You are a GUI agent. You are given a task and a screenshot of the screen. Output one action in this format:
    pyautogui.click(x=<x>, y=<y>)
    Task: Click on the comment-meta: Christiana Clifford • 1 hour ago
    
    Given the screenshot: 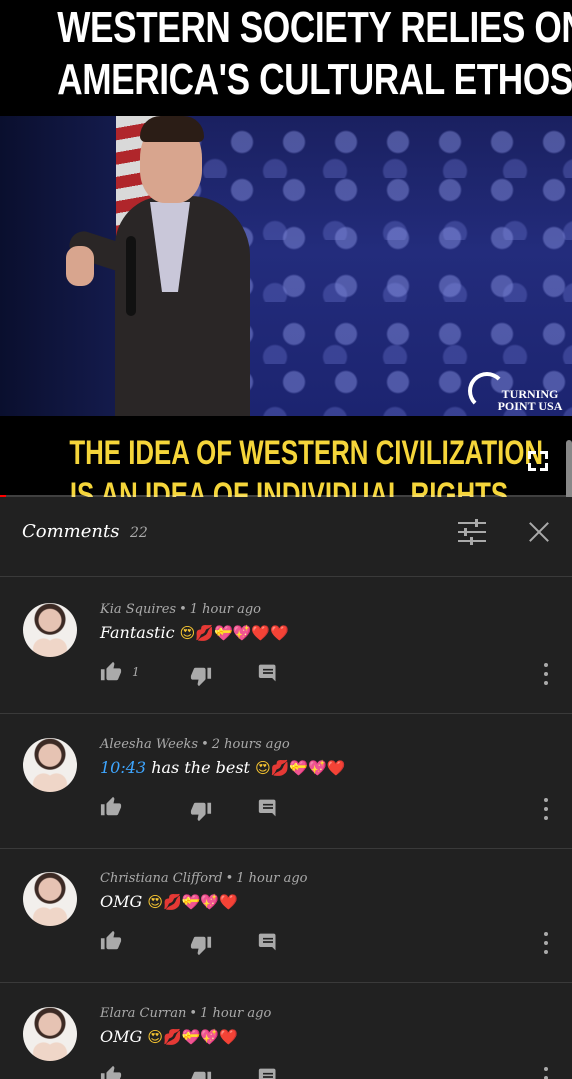 What is the action you would take?
    pyautogui.click(x=204, y=878)
    